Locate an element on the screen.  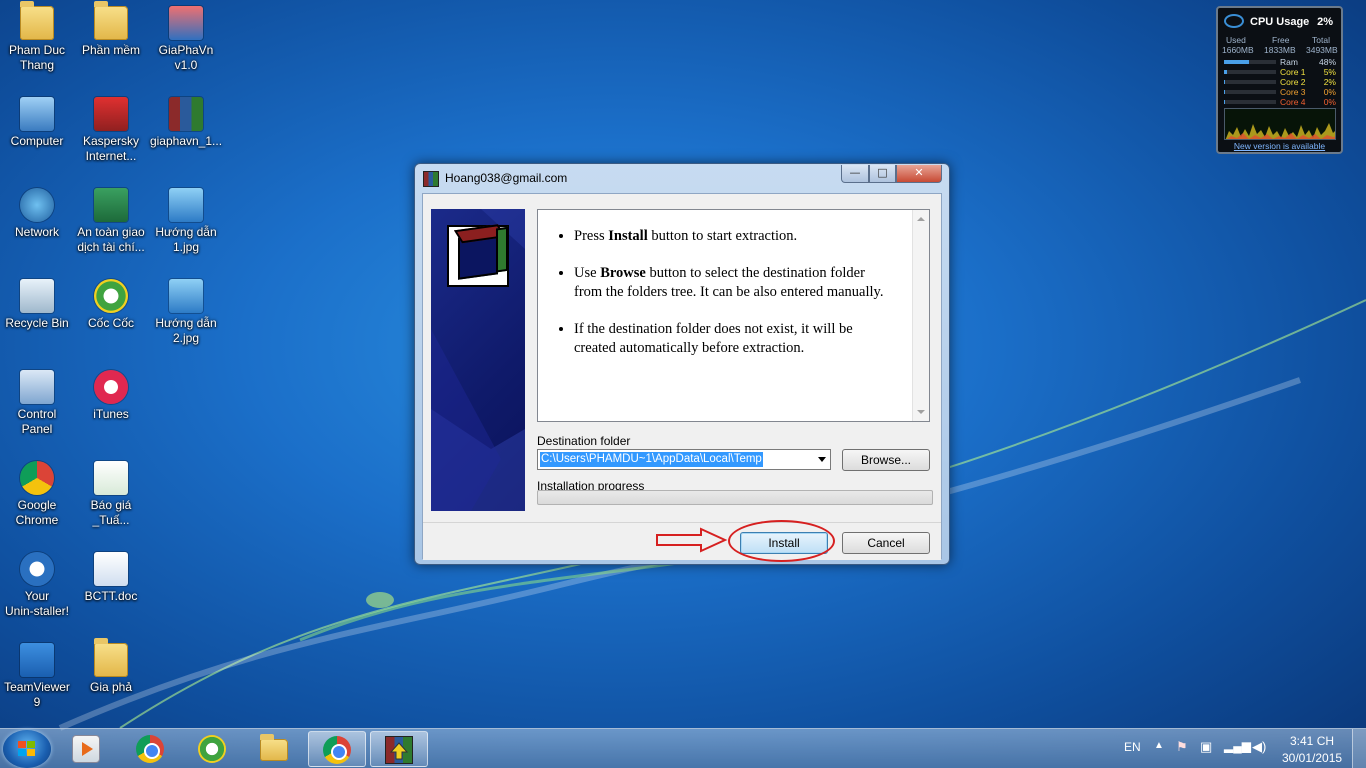
clock-date: 30/01/2015 is located at coordinates (1312, 758).